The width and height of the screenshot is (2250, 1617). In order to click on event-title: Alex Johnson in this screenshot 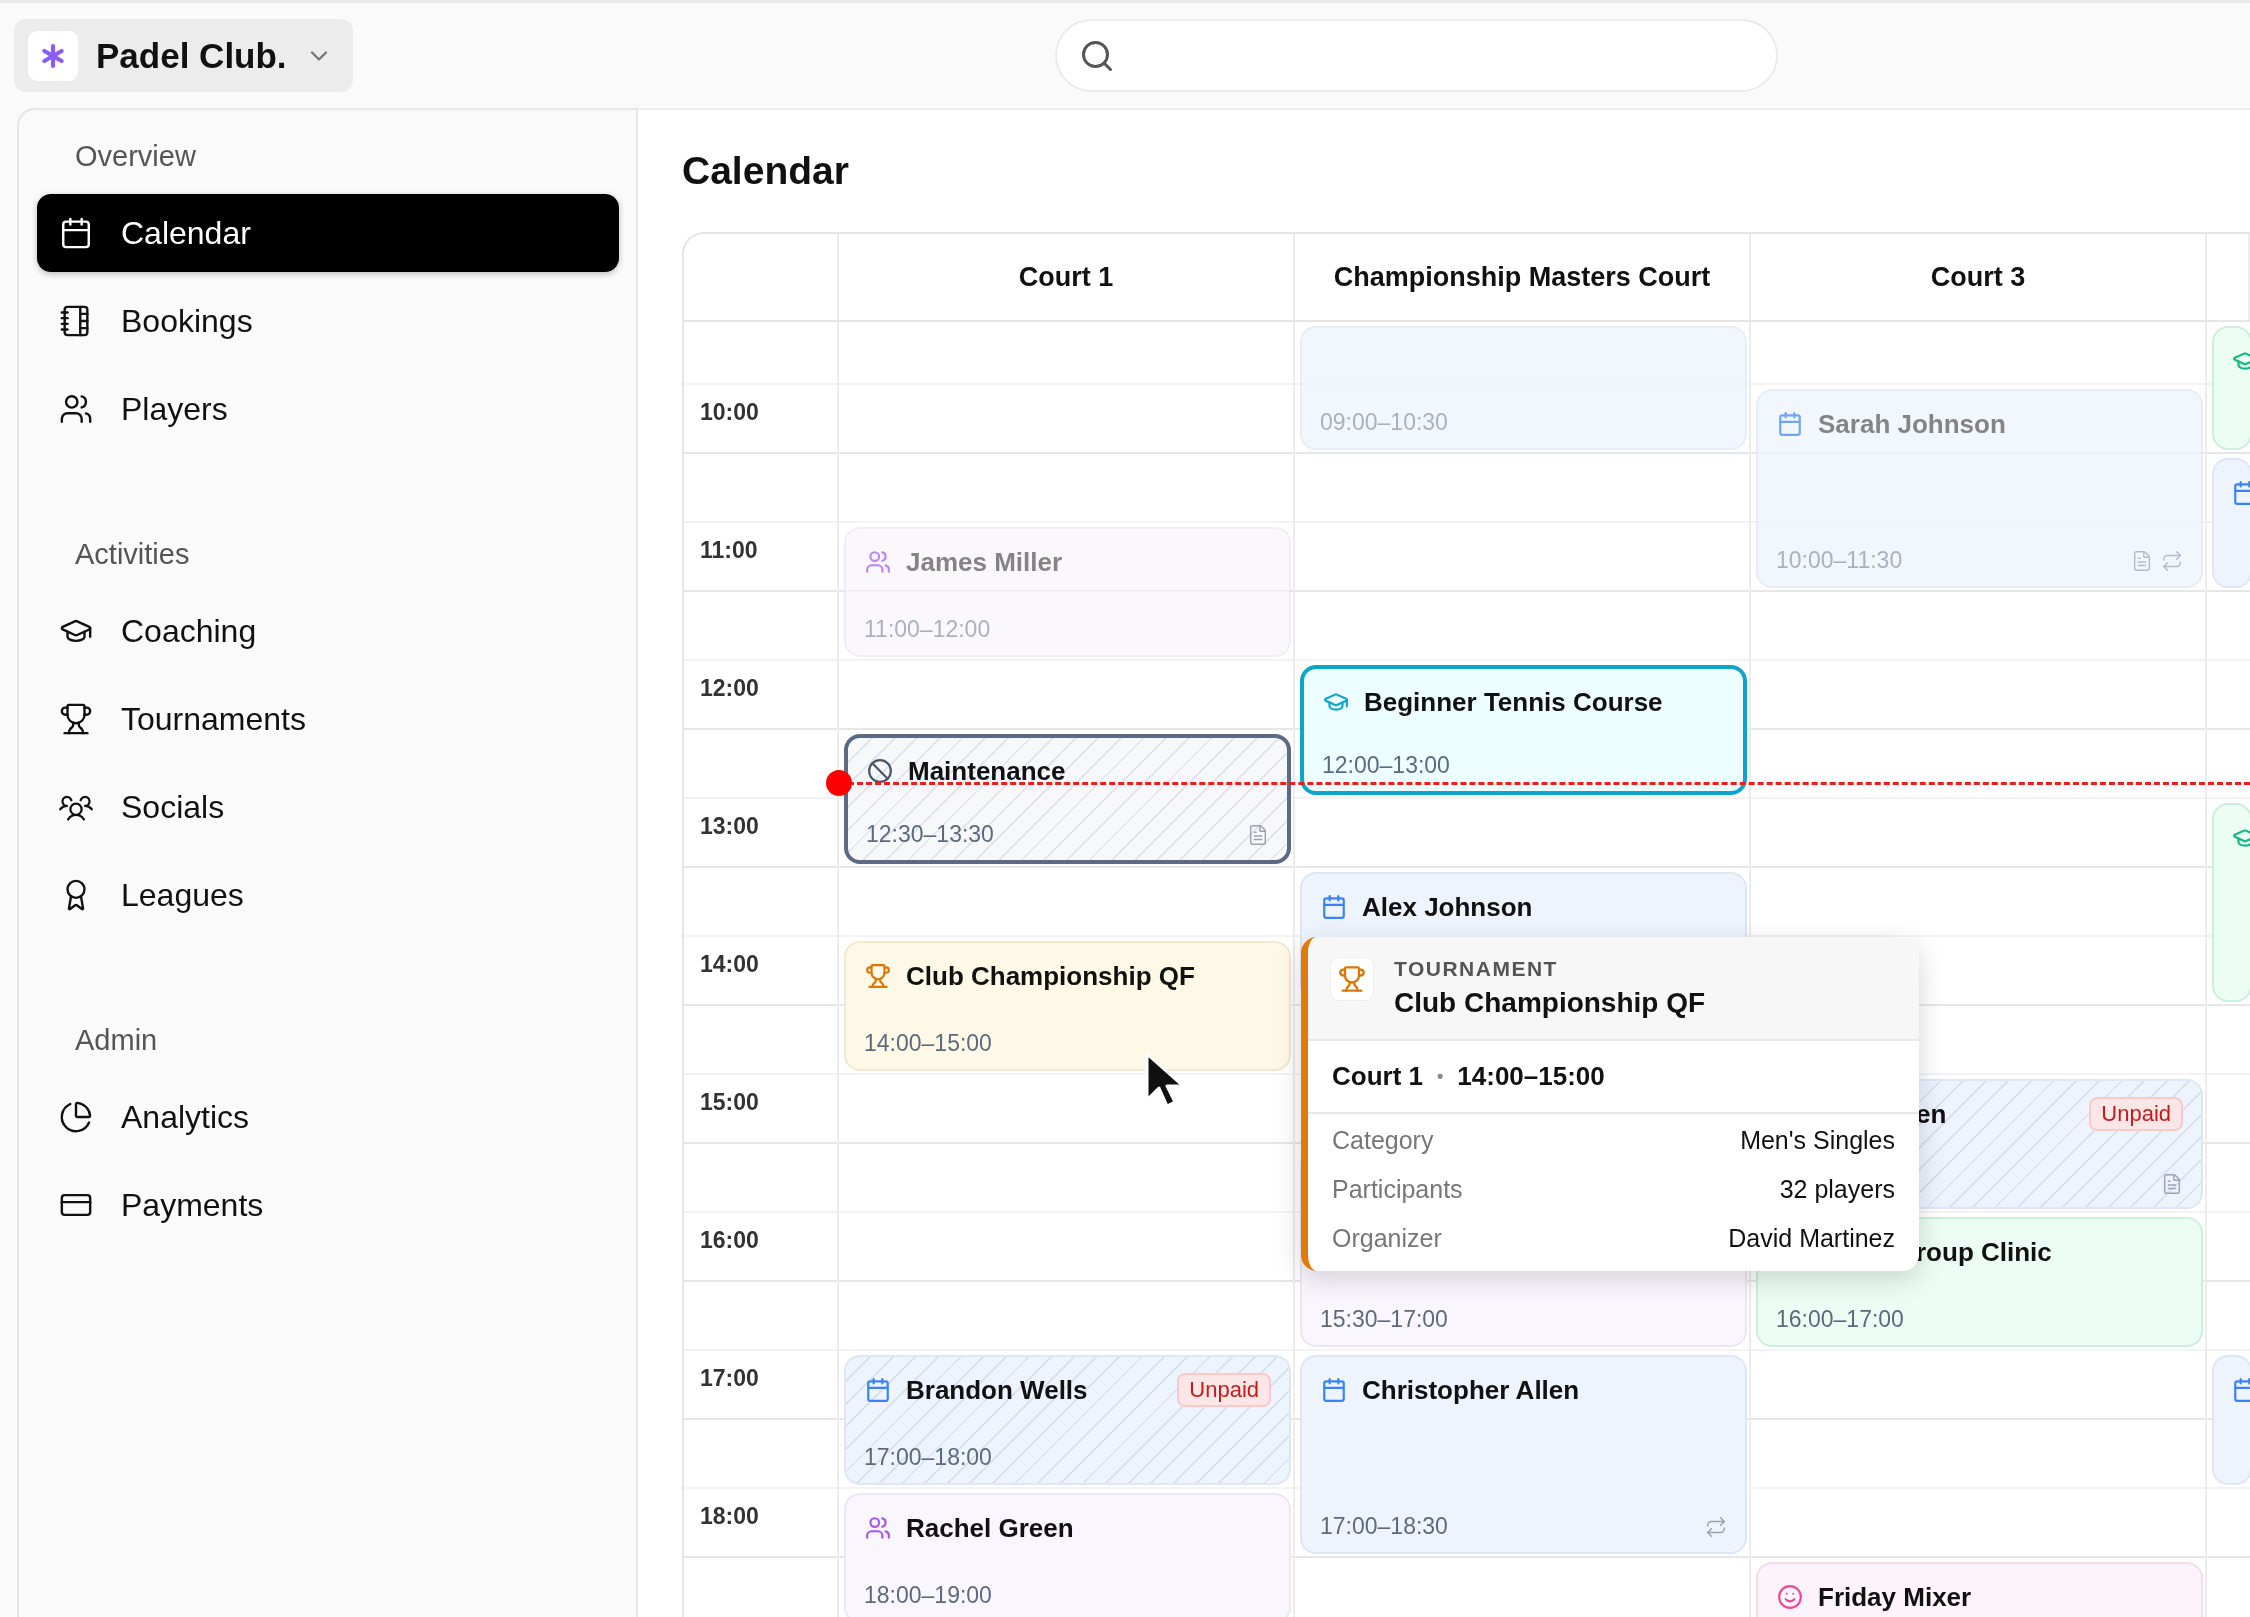, I will do `click(1447, 907)`.